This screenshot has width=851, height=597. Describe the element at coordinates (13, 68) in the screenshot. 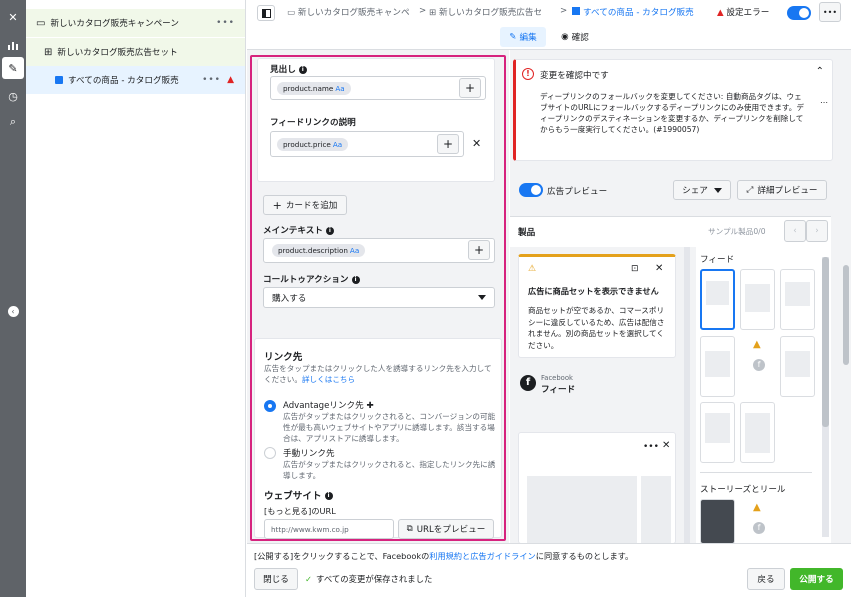

I see `pencil-icon: ✎` at that location.